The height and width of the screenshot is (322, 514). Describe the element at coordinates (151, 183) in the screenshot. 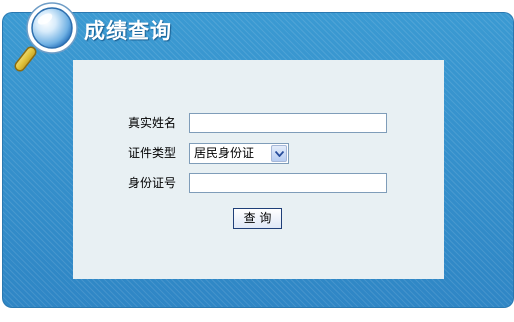

I see `id-number-label: 身份证号` at that location.